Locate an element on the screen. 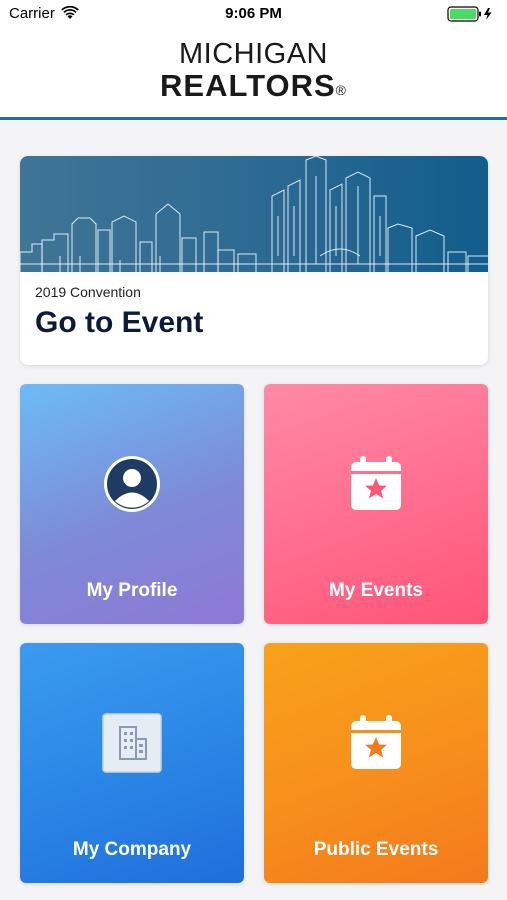 Image resolution: width=507 pixels, height=900 pixels. my-events-tile: My Events is located at coordinates (376, 504).